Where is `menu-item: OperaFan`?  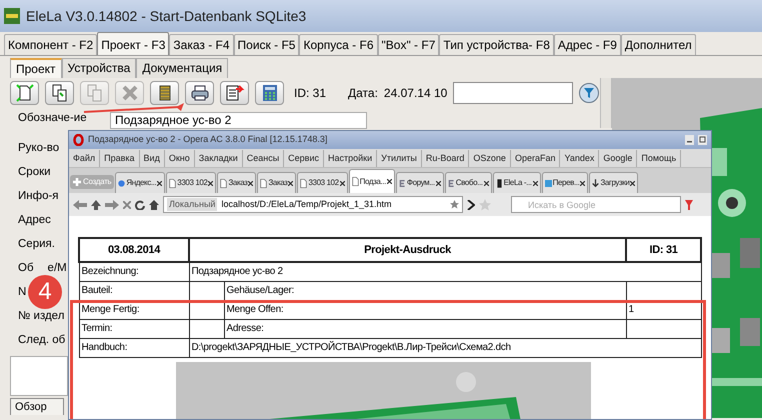 menu-item: OperaFan is located at coordinates (535, 158).